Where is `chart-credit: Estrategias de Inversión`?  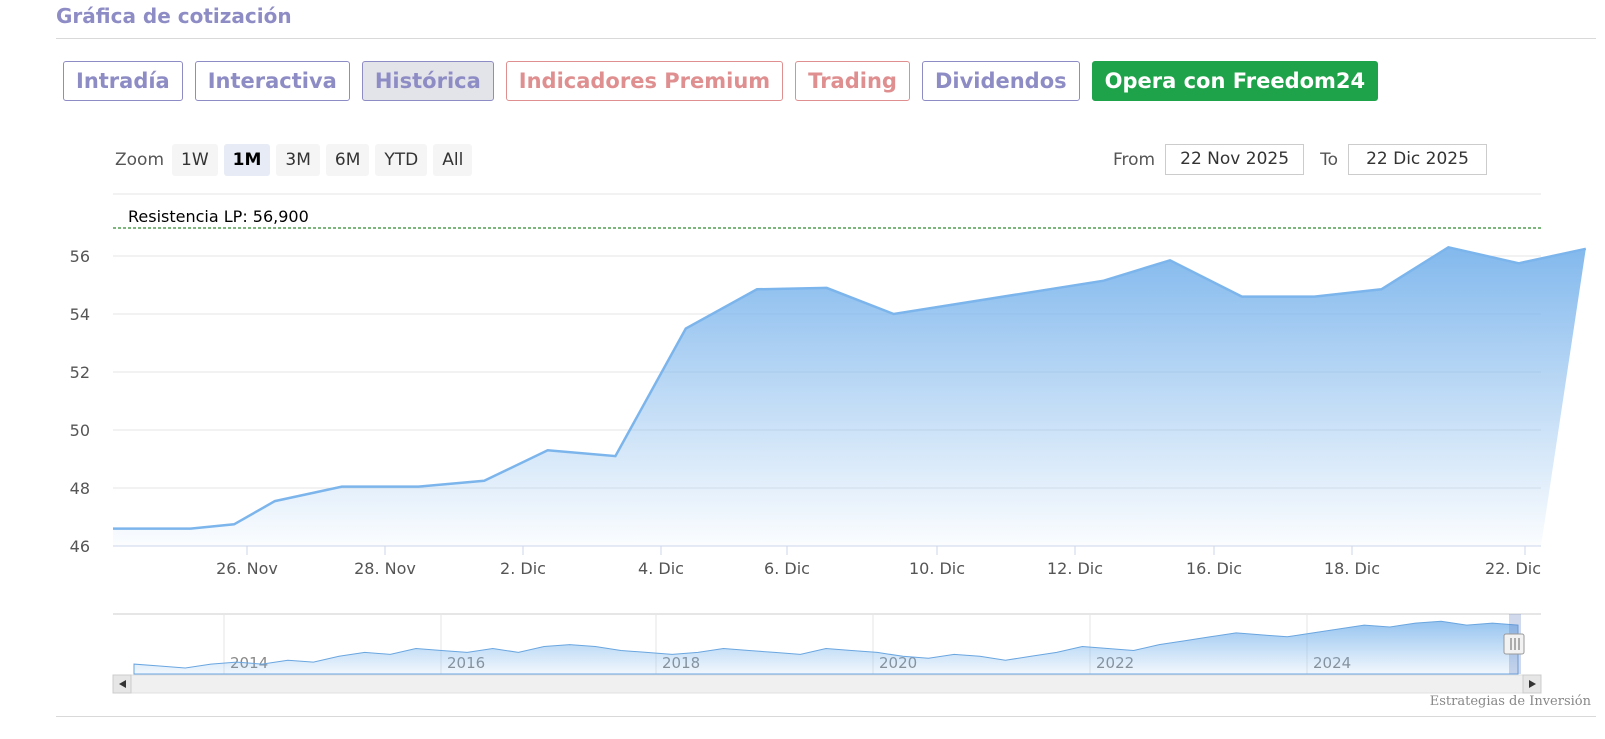
chart-credit: Estrategias de Inversión is located at coordinates (1510, 701).